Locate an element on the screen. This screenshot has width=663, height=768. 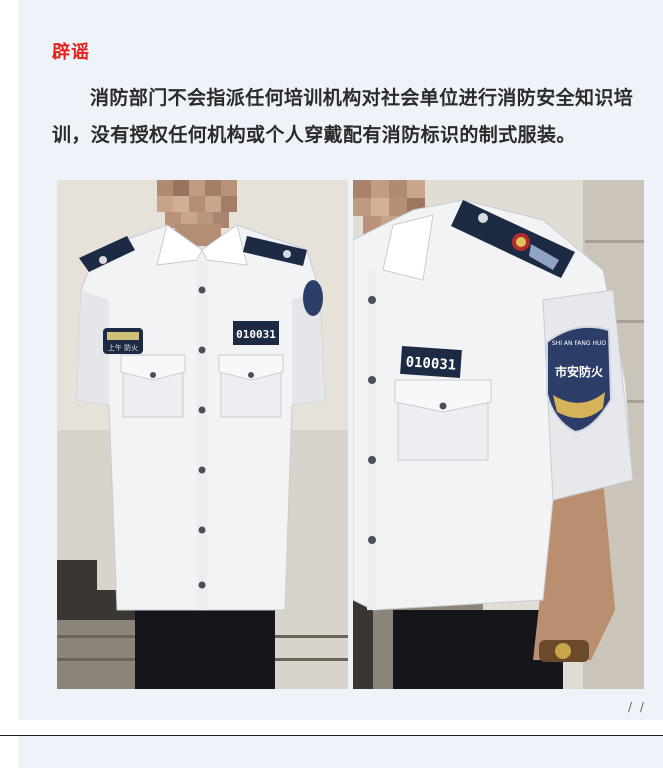
badge-number-front: 010031 is located at coordinates (256, 334).